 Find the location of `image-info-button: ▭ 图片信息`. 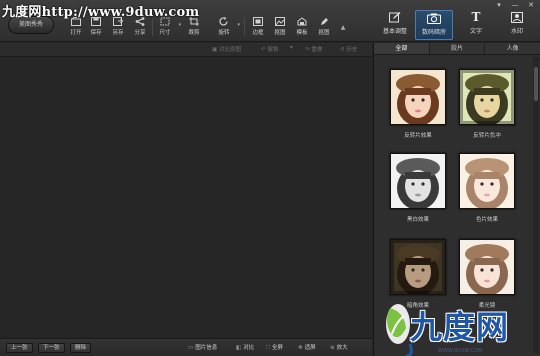

image-info-button: ▭ 图片信息 is located at coordinates (202, 347).